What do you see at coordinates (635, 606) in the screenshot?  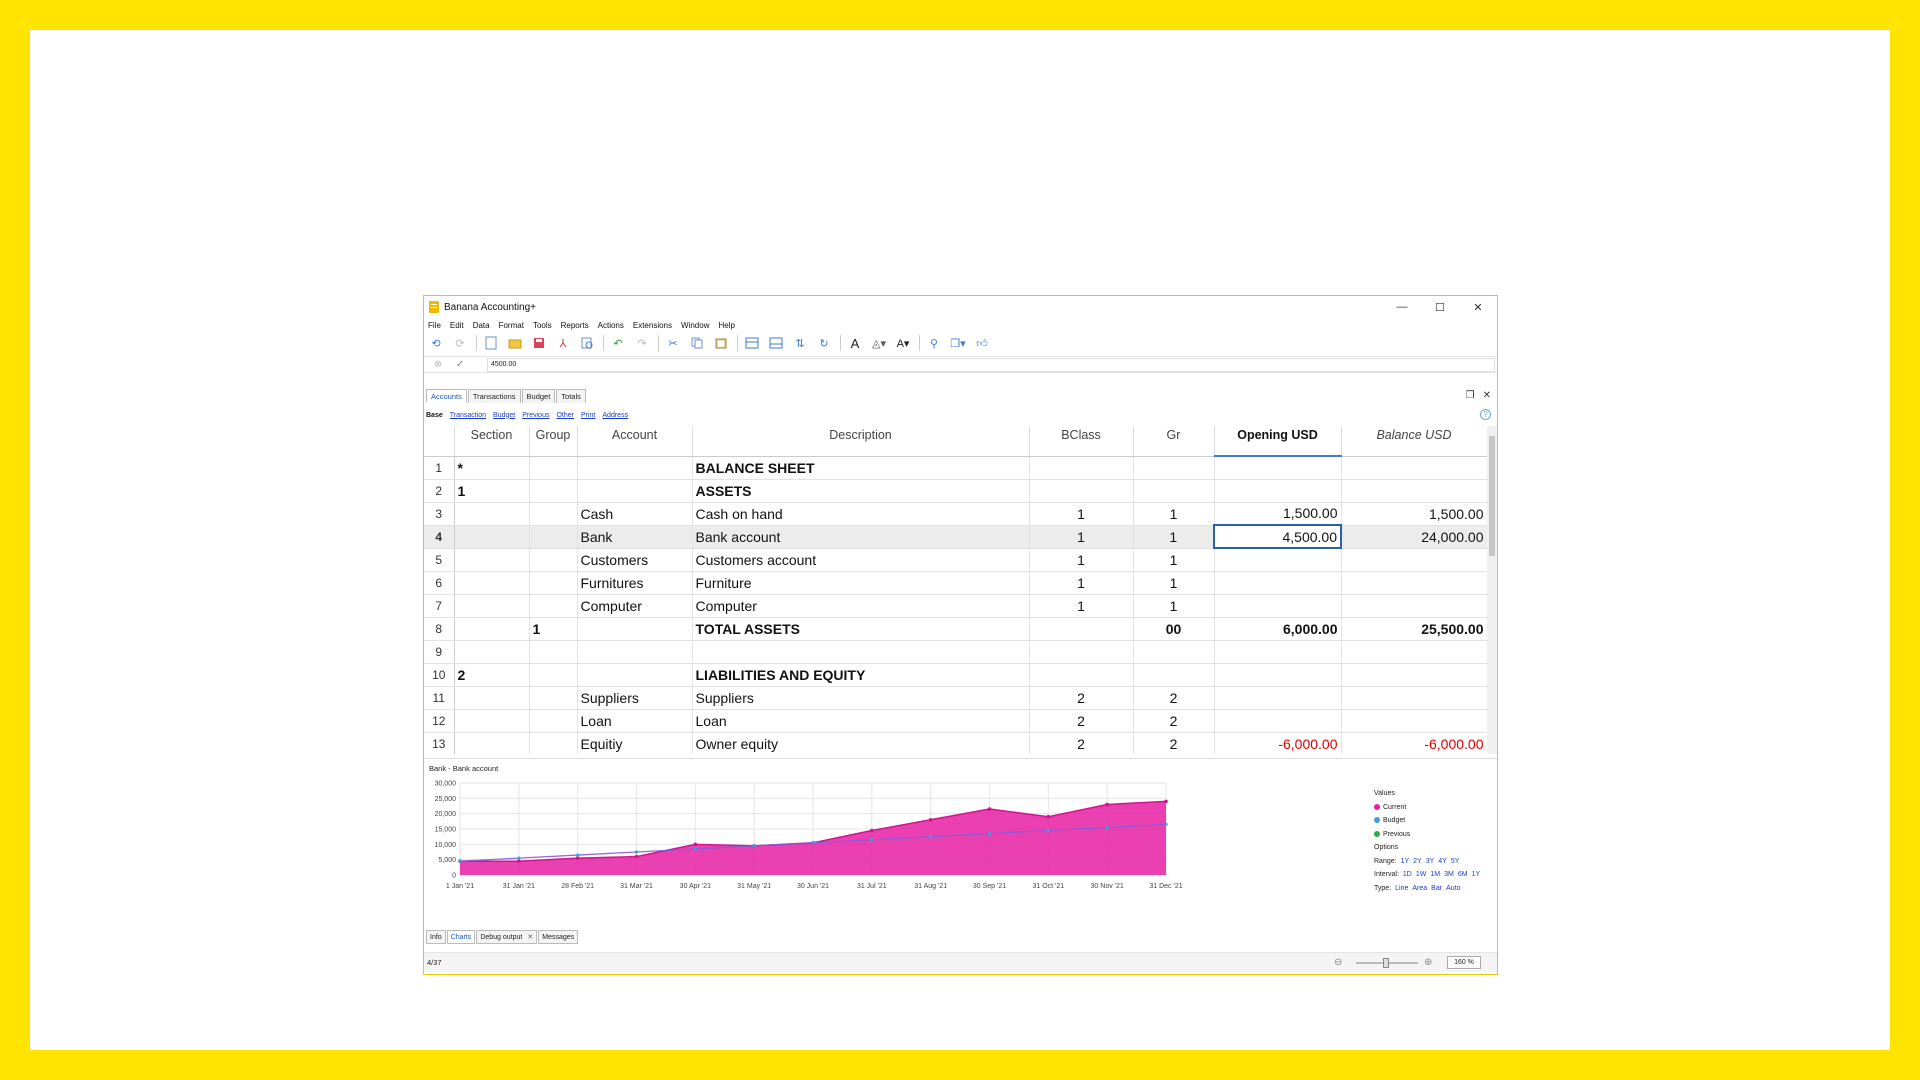 I see `cell-account: Computer` at bounding box center [635, 606].